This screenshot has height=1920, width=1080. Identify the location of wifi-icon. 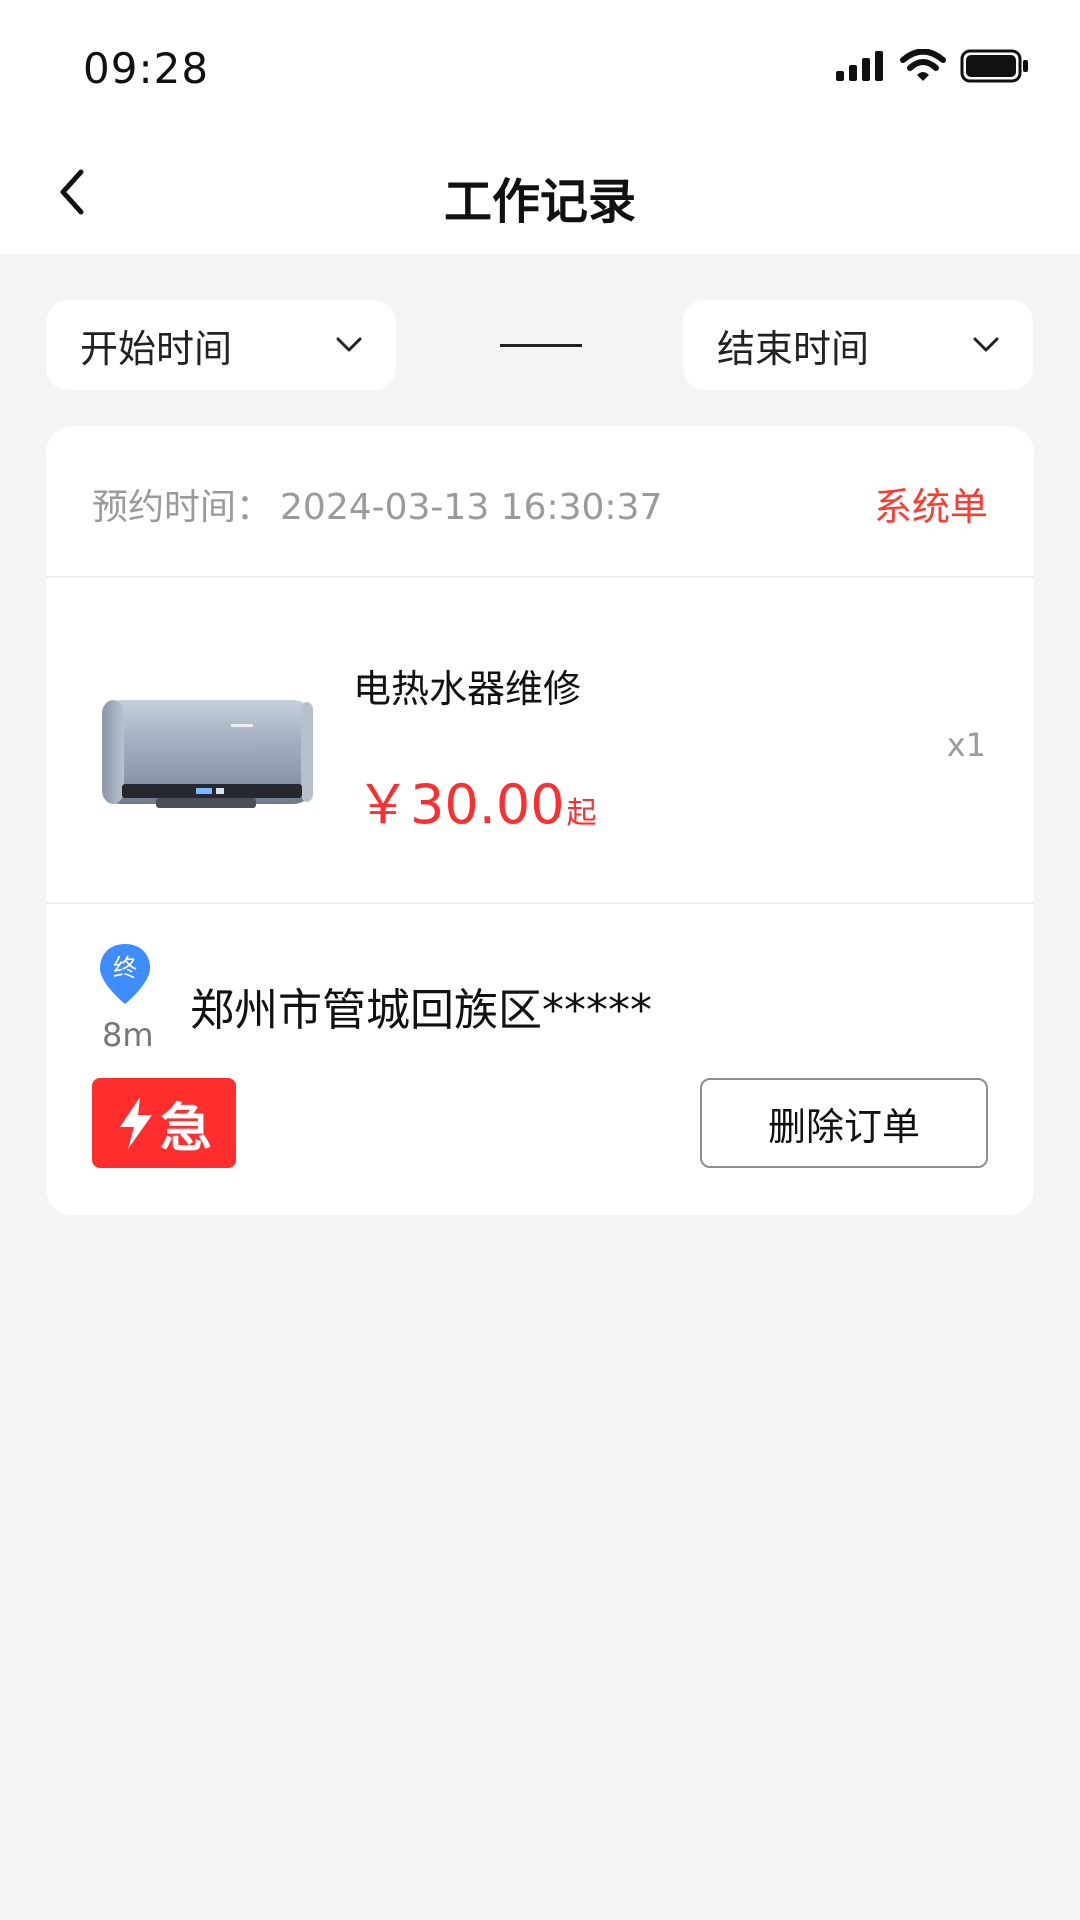
(923, 65).